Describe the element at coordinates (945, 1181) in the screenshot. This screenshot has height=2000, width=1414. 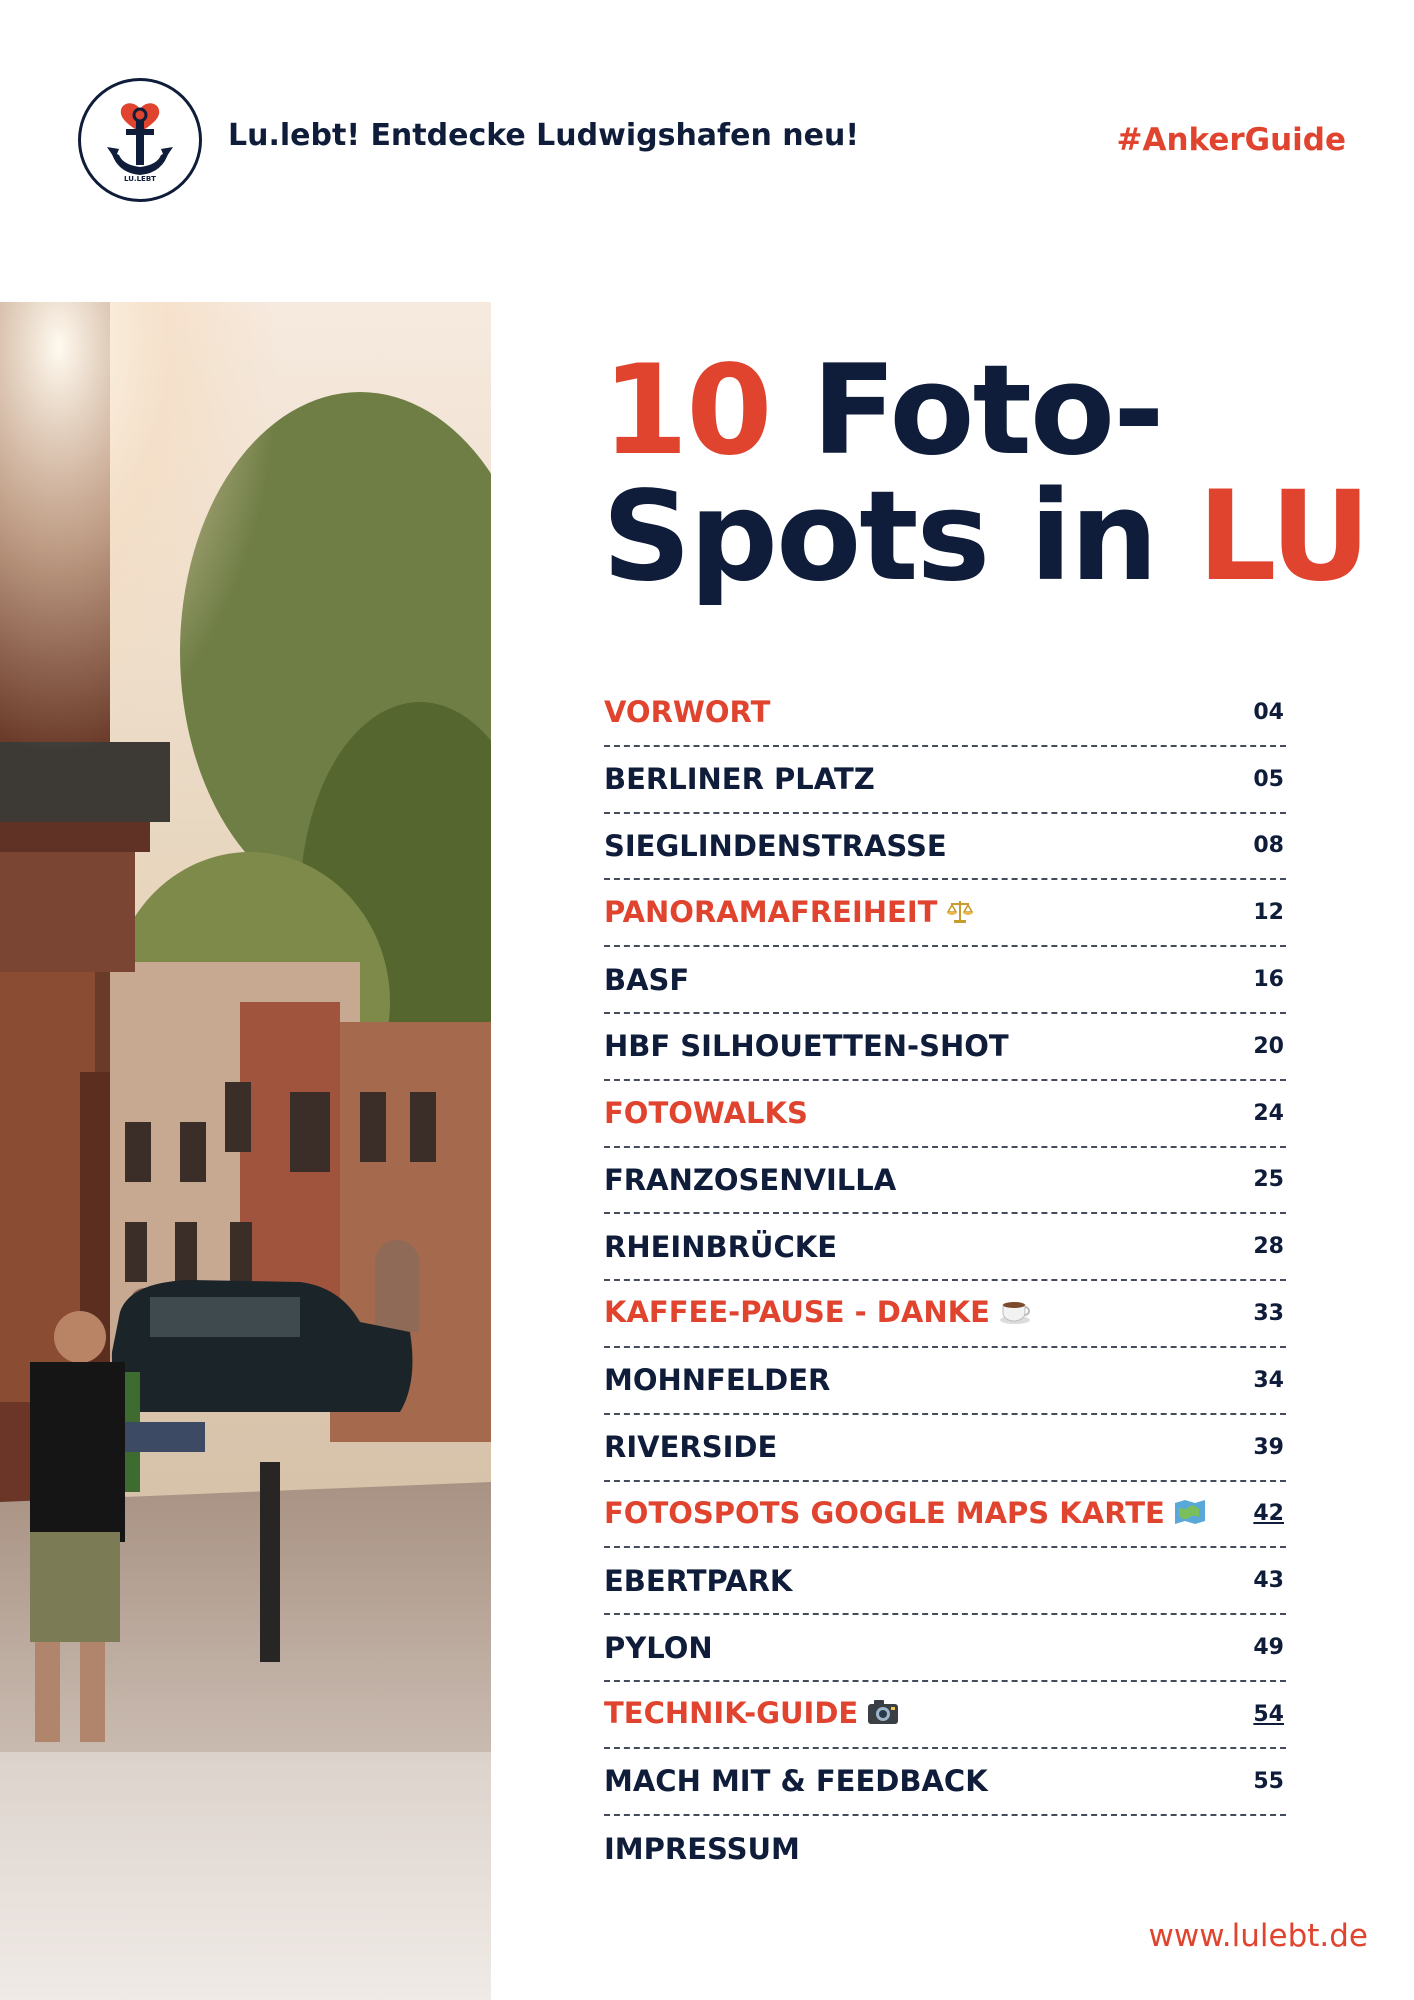
I see `toc-entry: FRANZOSENVILLA 25` at that location.